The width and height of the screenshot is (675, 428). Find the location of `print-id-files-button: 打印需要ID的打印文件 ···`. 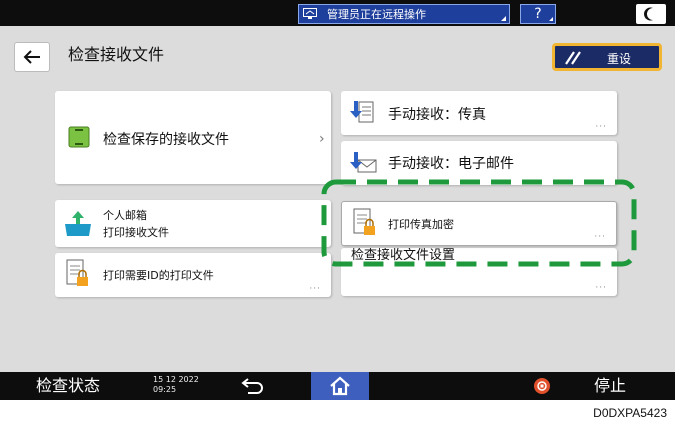

print-id-files-button: 打印需要ID的打印文件 ··· is located at coordinates (193, 275).